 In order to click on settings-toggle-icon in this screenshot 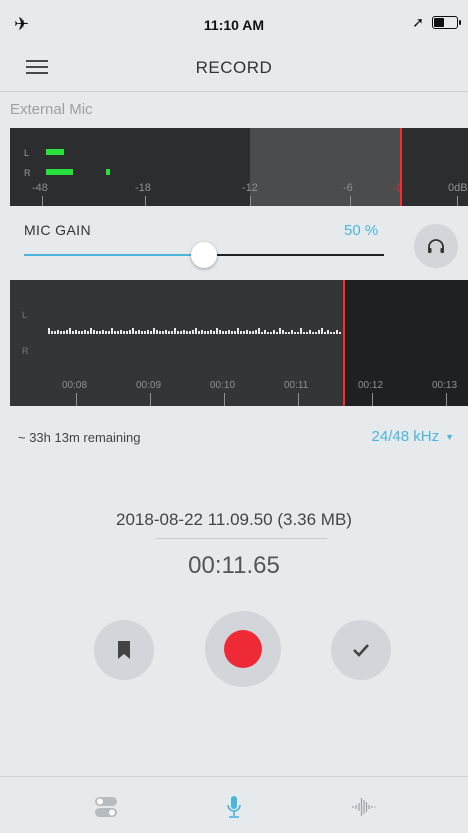, I will do `click(106, 807)`.